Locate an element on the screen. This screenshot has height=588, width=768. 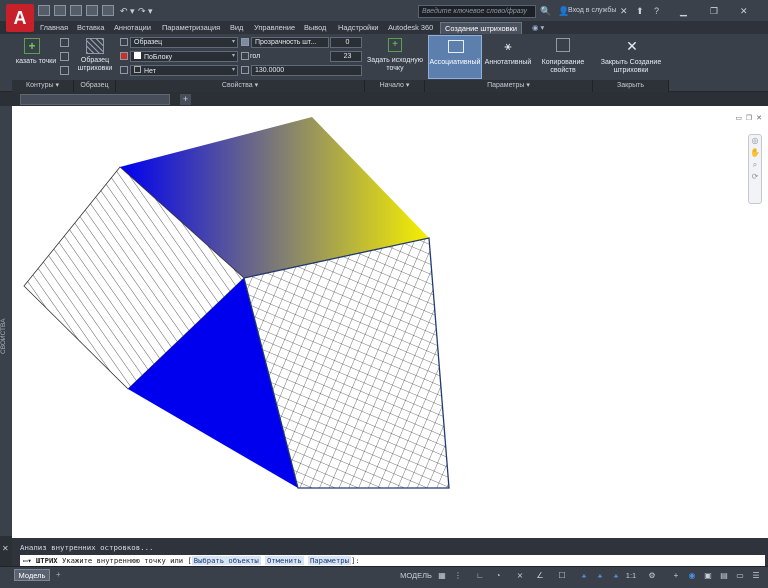
exchange-icon: ✕ is located at coordinates (624, 11).